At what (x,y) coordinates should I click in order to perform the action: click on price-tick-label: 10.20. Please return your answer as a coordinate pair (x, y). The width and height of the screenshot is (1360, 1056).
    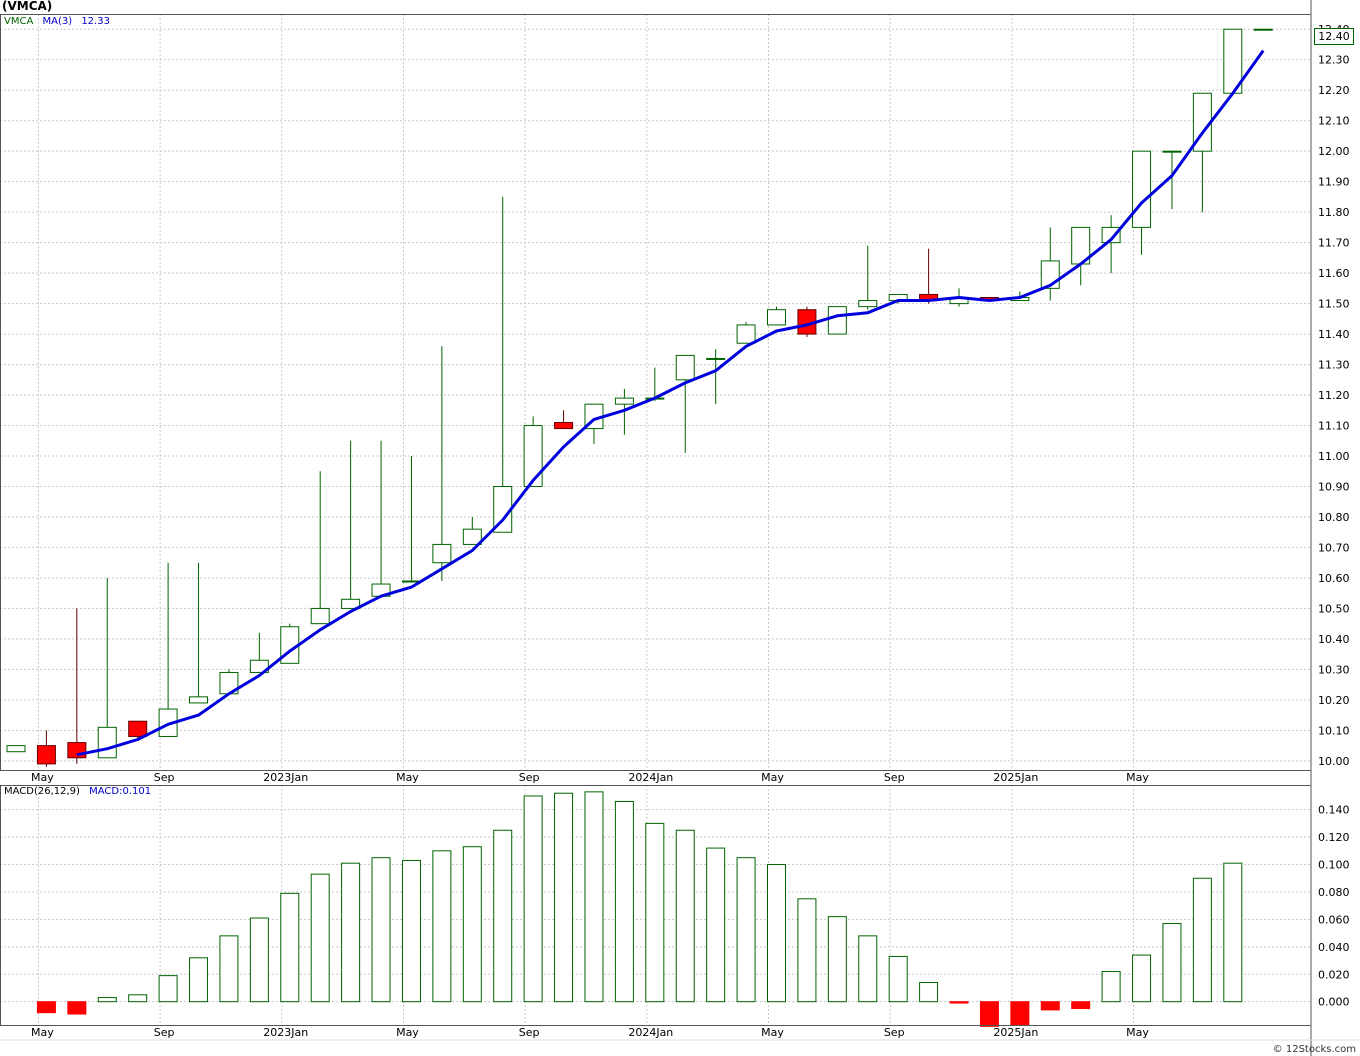
    Looking at the image, I should click on (1334, 700).